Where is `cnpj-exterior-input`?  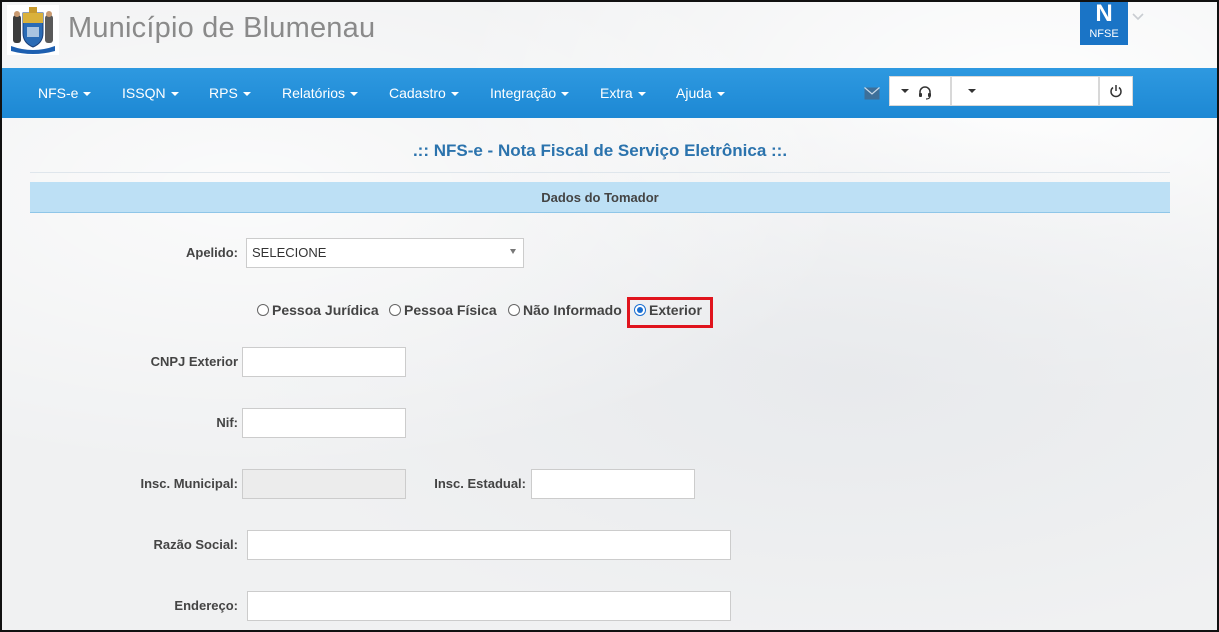 cnpj-exterior-input is located at coordinates (324, 362).